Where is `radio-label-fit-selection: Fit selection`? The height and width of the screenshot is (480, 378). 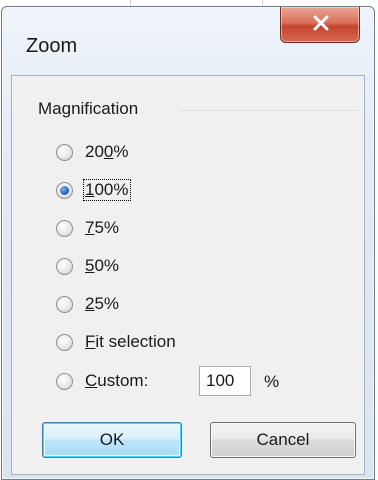
radio-label-fit-selection: Fit selection is located at coordinates (130, 341).